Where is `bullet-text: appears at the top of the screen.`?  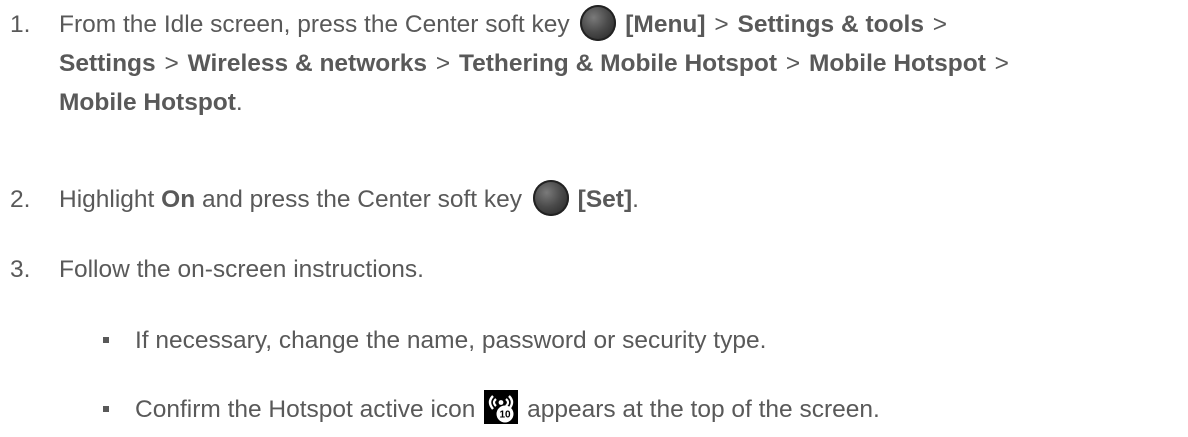
bullet-text: appears at the top of the screen. is located at coordinates (703, 409).